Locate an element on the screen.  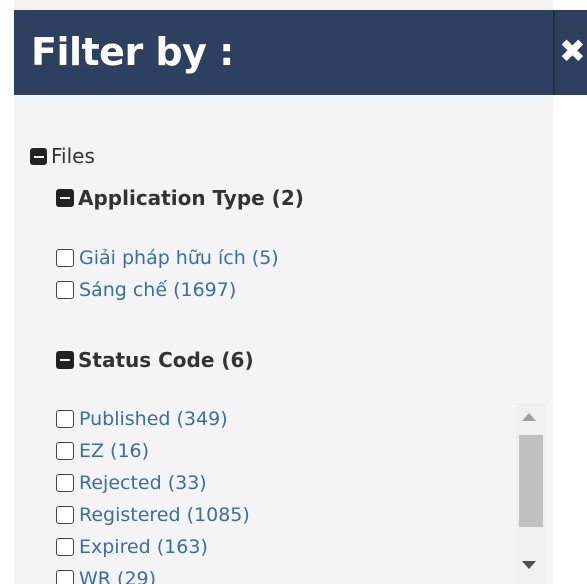
status-code-label: Status Code (6) is located at coordinates (166, 360).